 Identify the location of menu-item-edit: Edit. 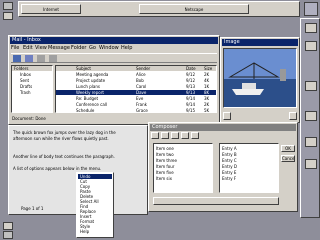
(28, 48).